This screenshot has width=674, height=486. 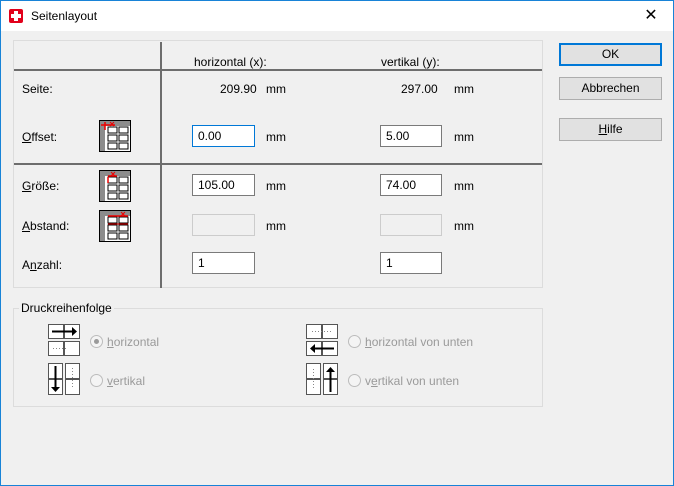 I want to click on abstand-label: Abstand:, so click(x=46, y=226).